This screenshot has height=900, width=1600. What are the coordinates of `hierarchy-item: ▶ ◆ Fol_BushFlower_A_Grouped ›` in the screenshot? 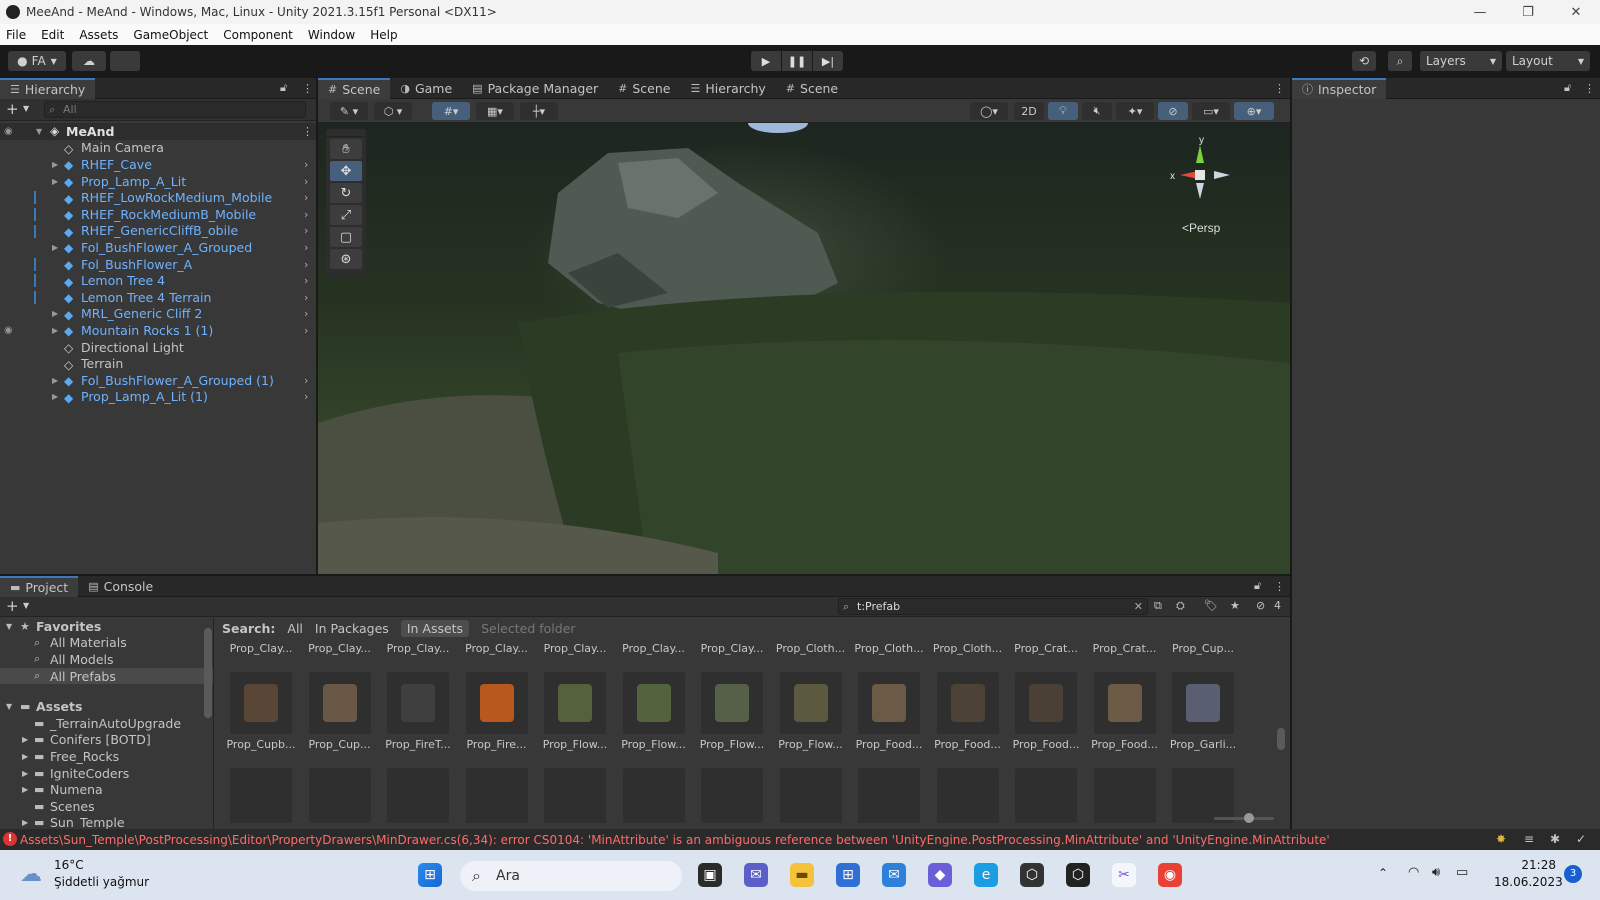 It's located at (158, 247).